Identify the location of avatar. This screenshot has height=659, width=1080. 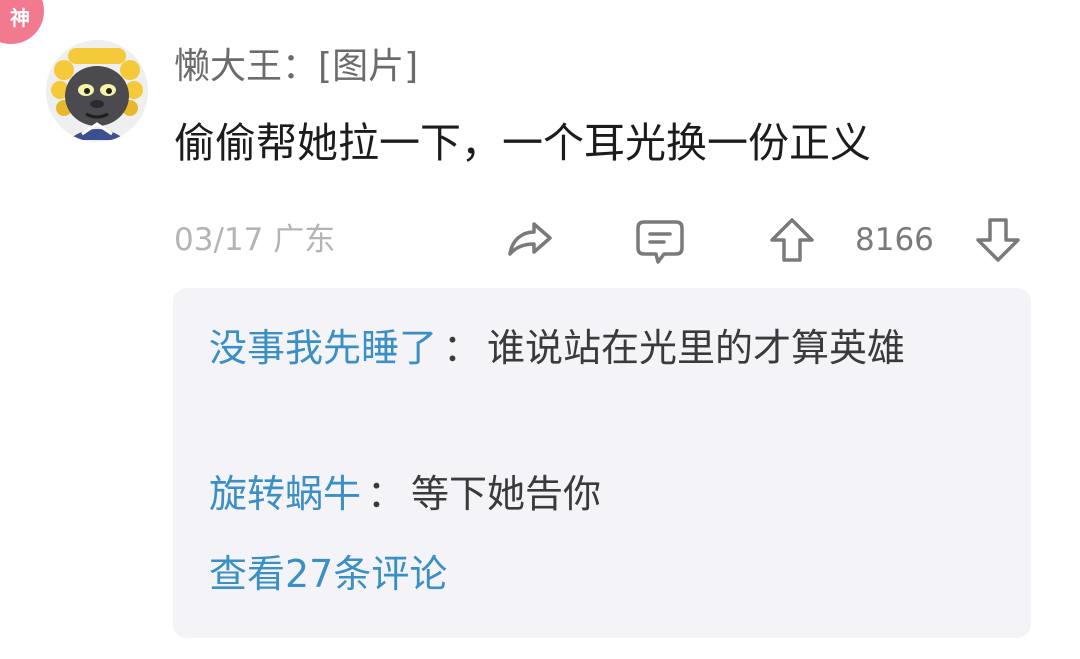
(97, 91).